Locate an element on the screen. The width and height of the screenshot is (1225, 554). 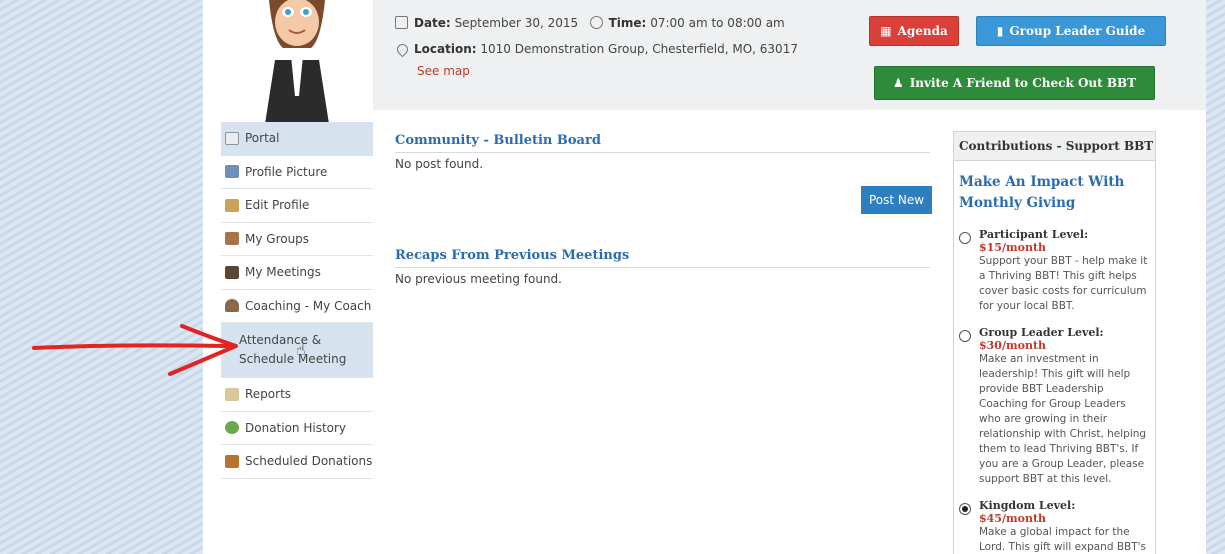
sidebar-item-label: Profile Picture is located at coordinates (286, 171).